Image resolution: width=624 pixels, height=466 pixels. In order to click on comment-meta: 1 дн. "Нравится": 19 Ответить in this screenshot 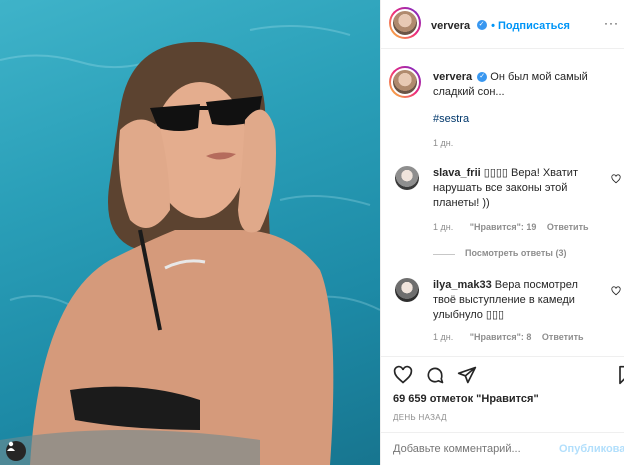, I will do `click(511, 227)`.